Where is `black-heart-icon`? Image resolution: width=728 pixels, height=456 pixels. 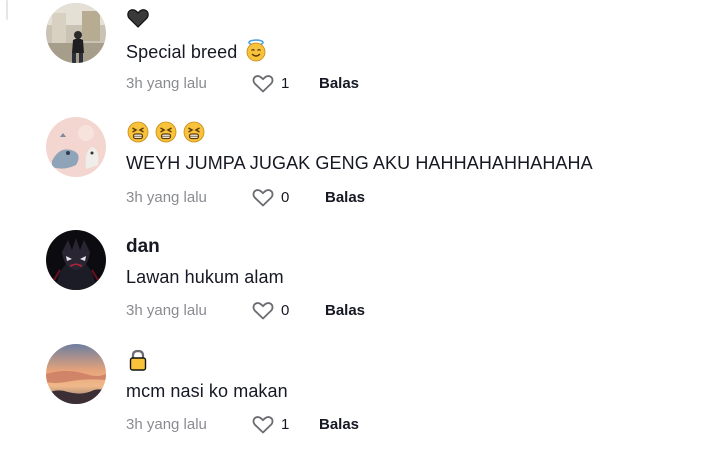 black-heart-icon is located at coordinates (138, 18).